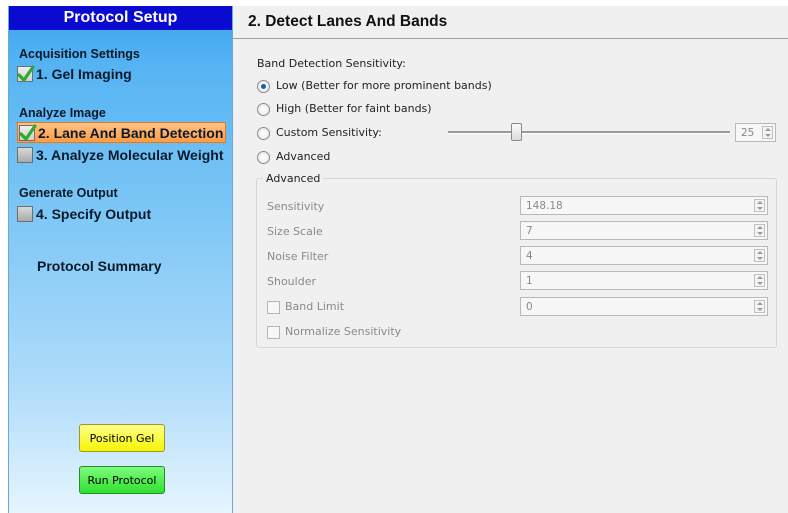 Image resolution: width=788 pixels, height=513 pixels. I want to click on shoulder-field: 1, so click(644, 280).